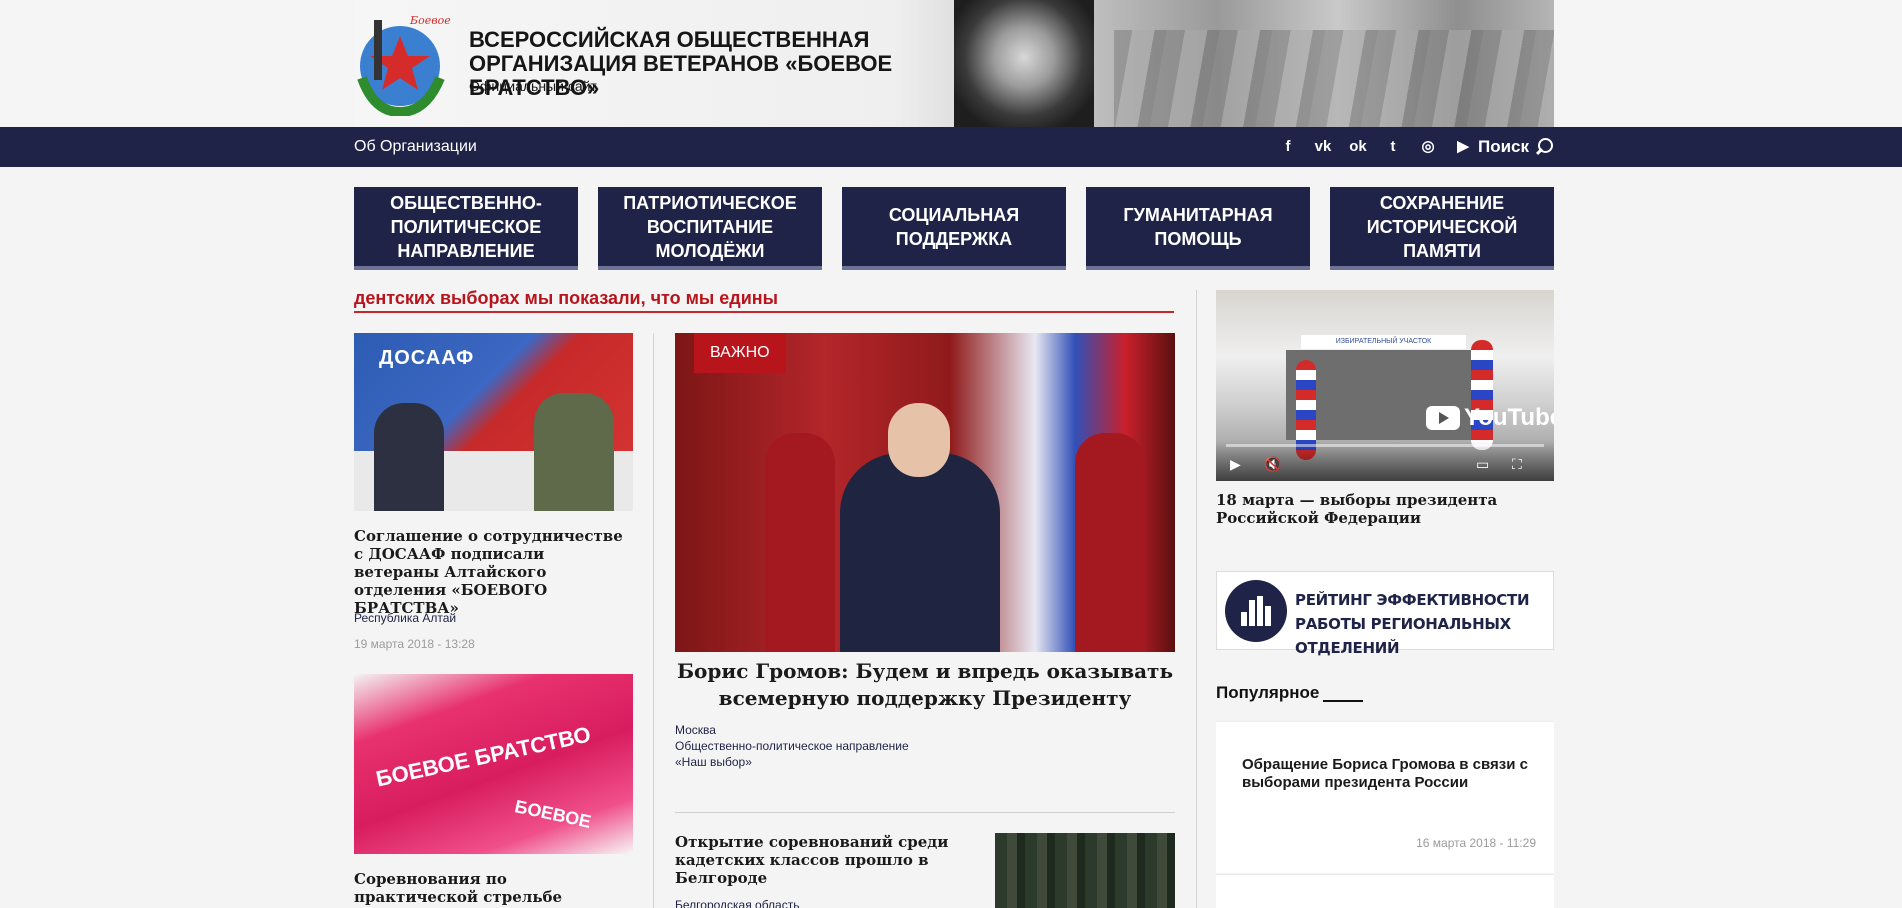 The image size is (1902, 908). Describe the element at coordinates (1288, 147) in the screenshot. I see `facebook-icon: f` at that location.